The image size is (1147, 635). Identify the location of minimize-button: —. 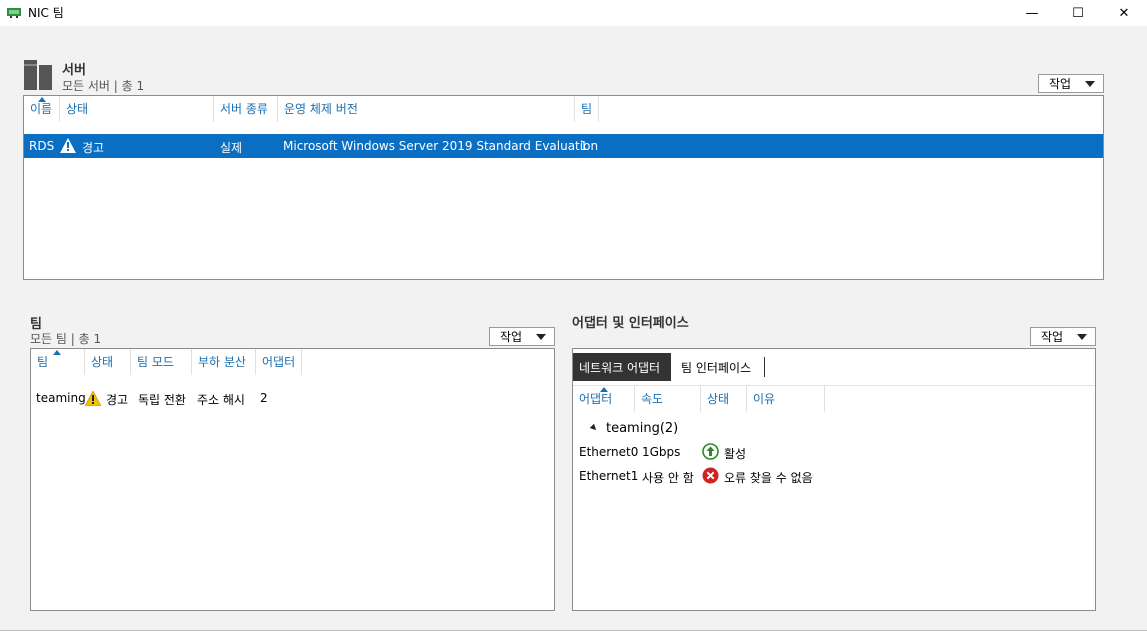
(1032, 13).